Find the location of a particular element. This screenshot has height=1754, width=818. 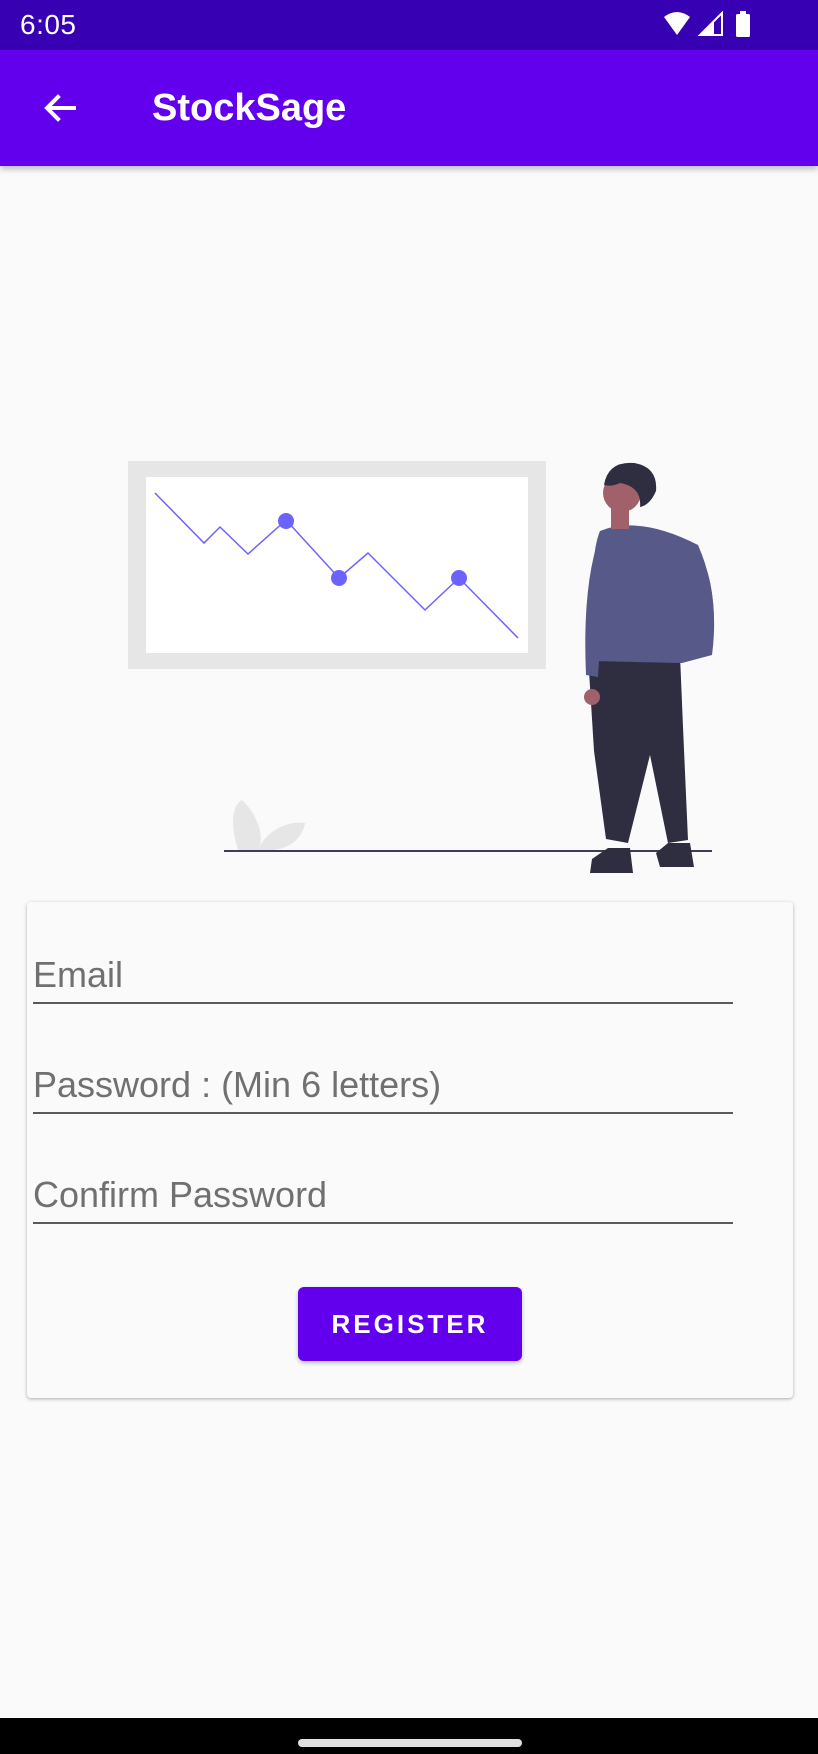

status-icons is located at coordinates (712, 25).